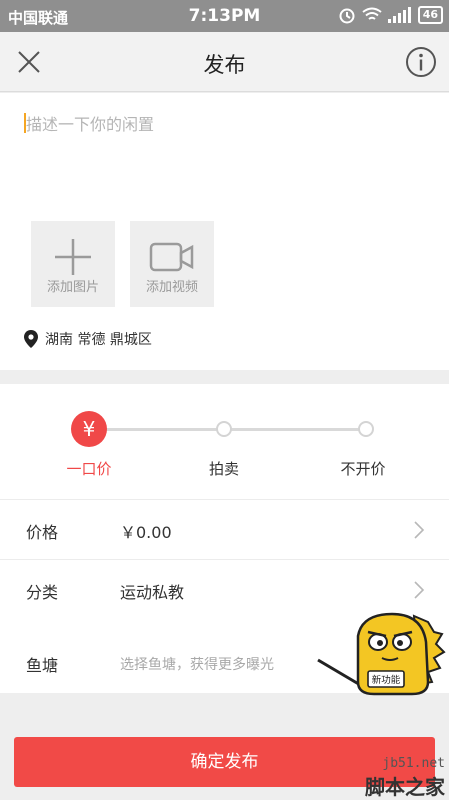  I want to click on fish-pond-label: 鱼塘, so click(42, 665).